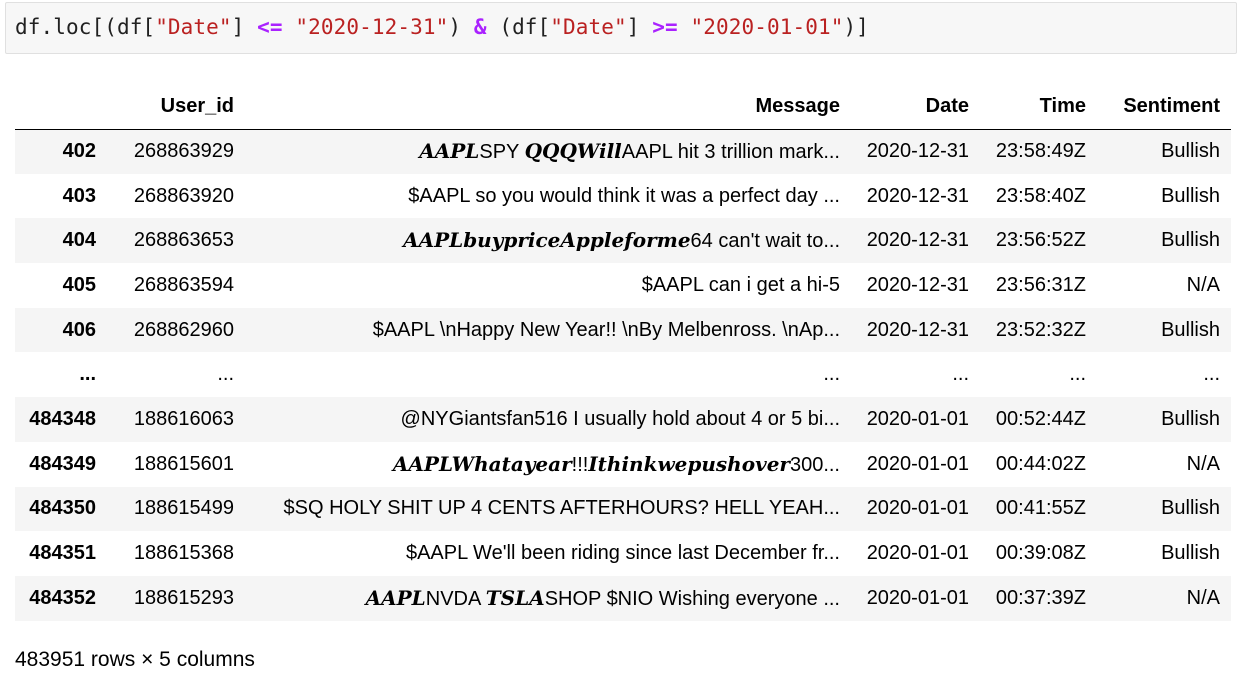 The width and height of the screenshot is (1237, 689). I want to click on cell-time: 23:56:31Z, so click(1040, 284).